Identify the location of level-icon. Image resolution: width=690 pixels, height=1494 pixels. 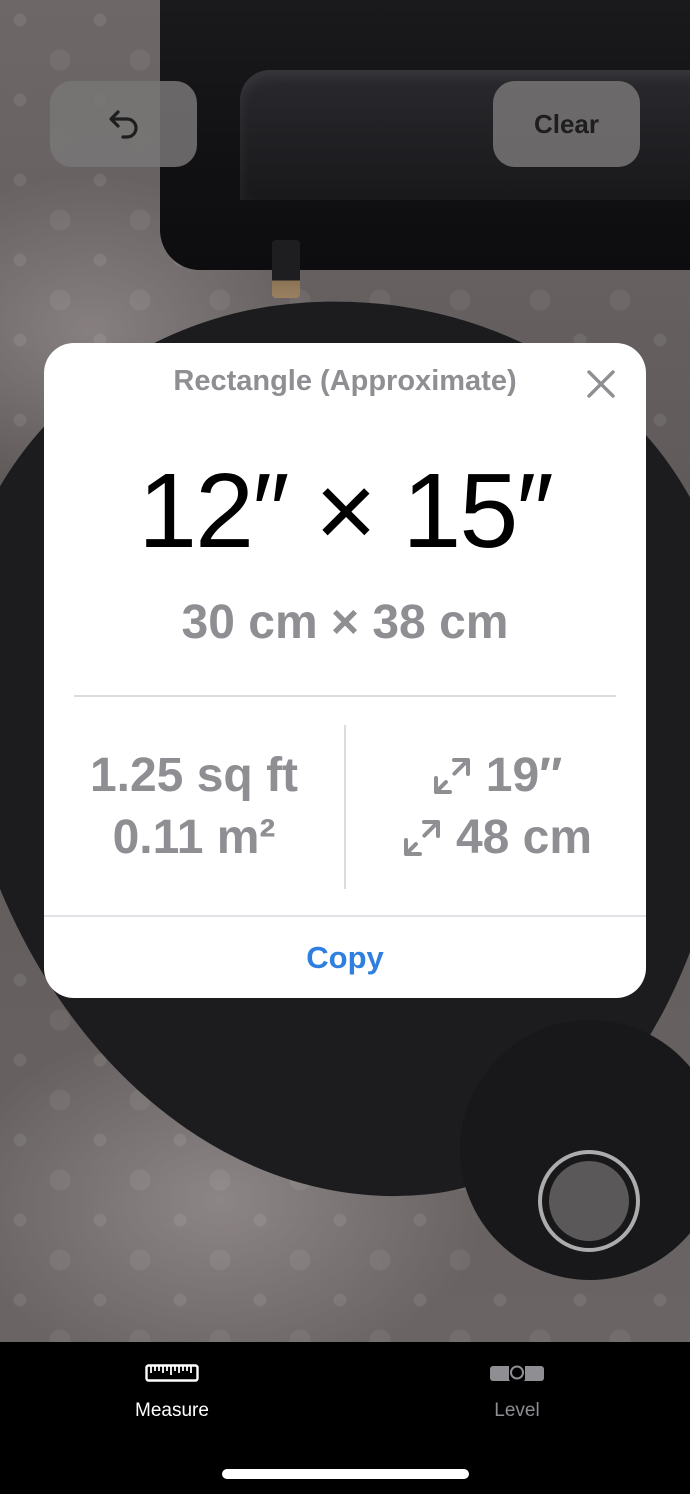
(517, 1372).